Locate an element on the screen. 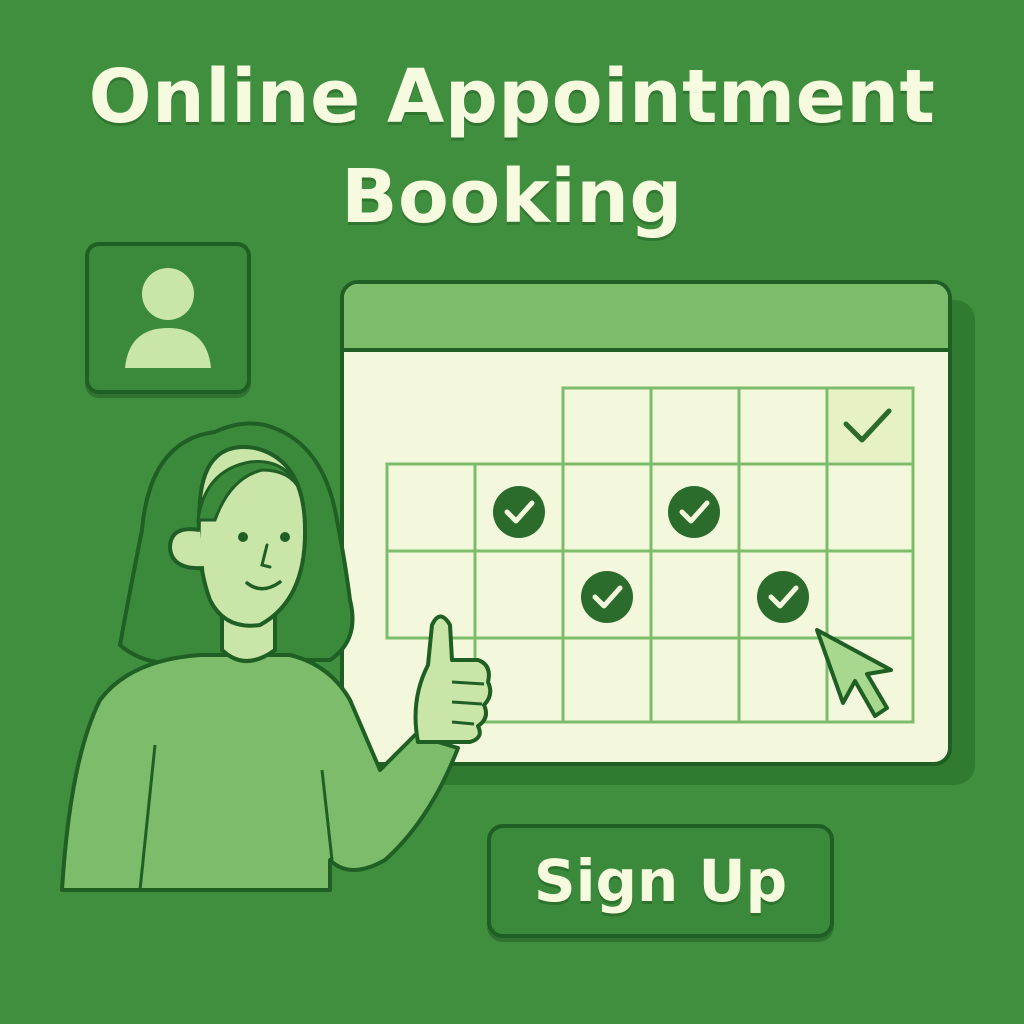  eye-left is located at coordinates (243, 537).